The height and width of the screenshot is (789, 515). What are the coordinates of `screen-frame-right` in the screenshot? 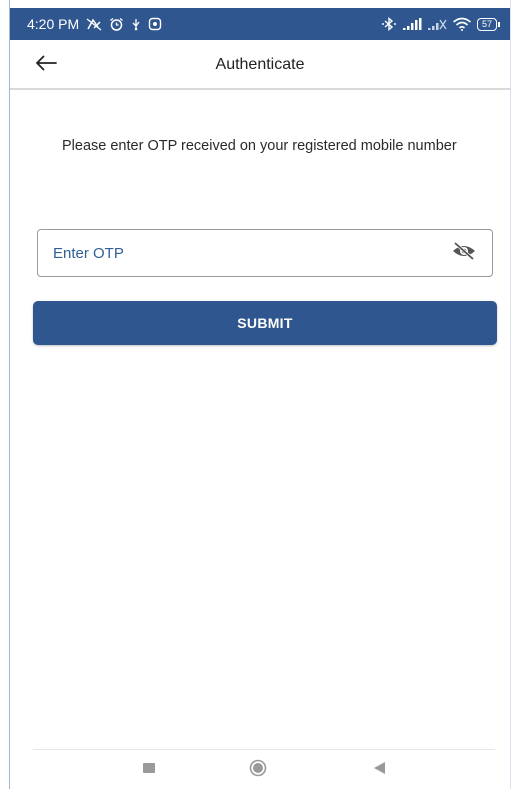 It's located at (510, 394).